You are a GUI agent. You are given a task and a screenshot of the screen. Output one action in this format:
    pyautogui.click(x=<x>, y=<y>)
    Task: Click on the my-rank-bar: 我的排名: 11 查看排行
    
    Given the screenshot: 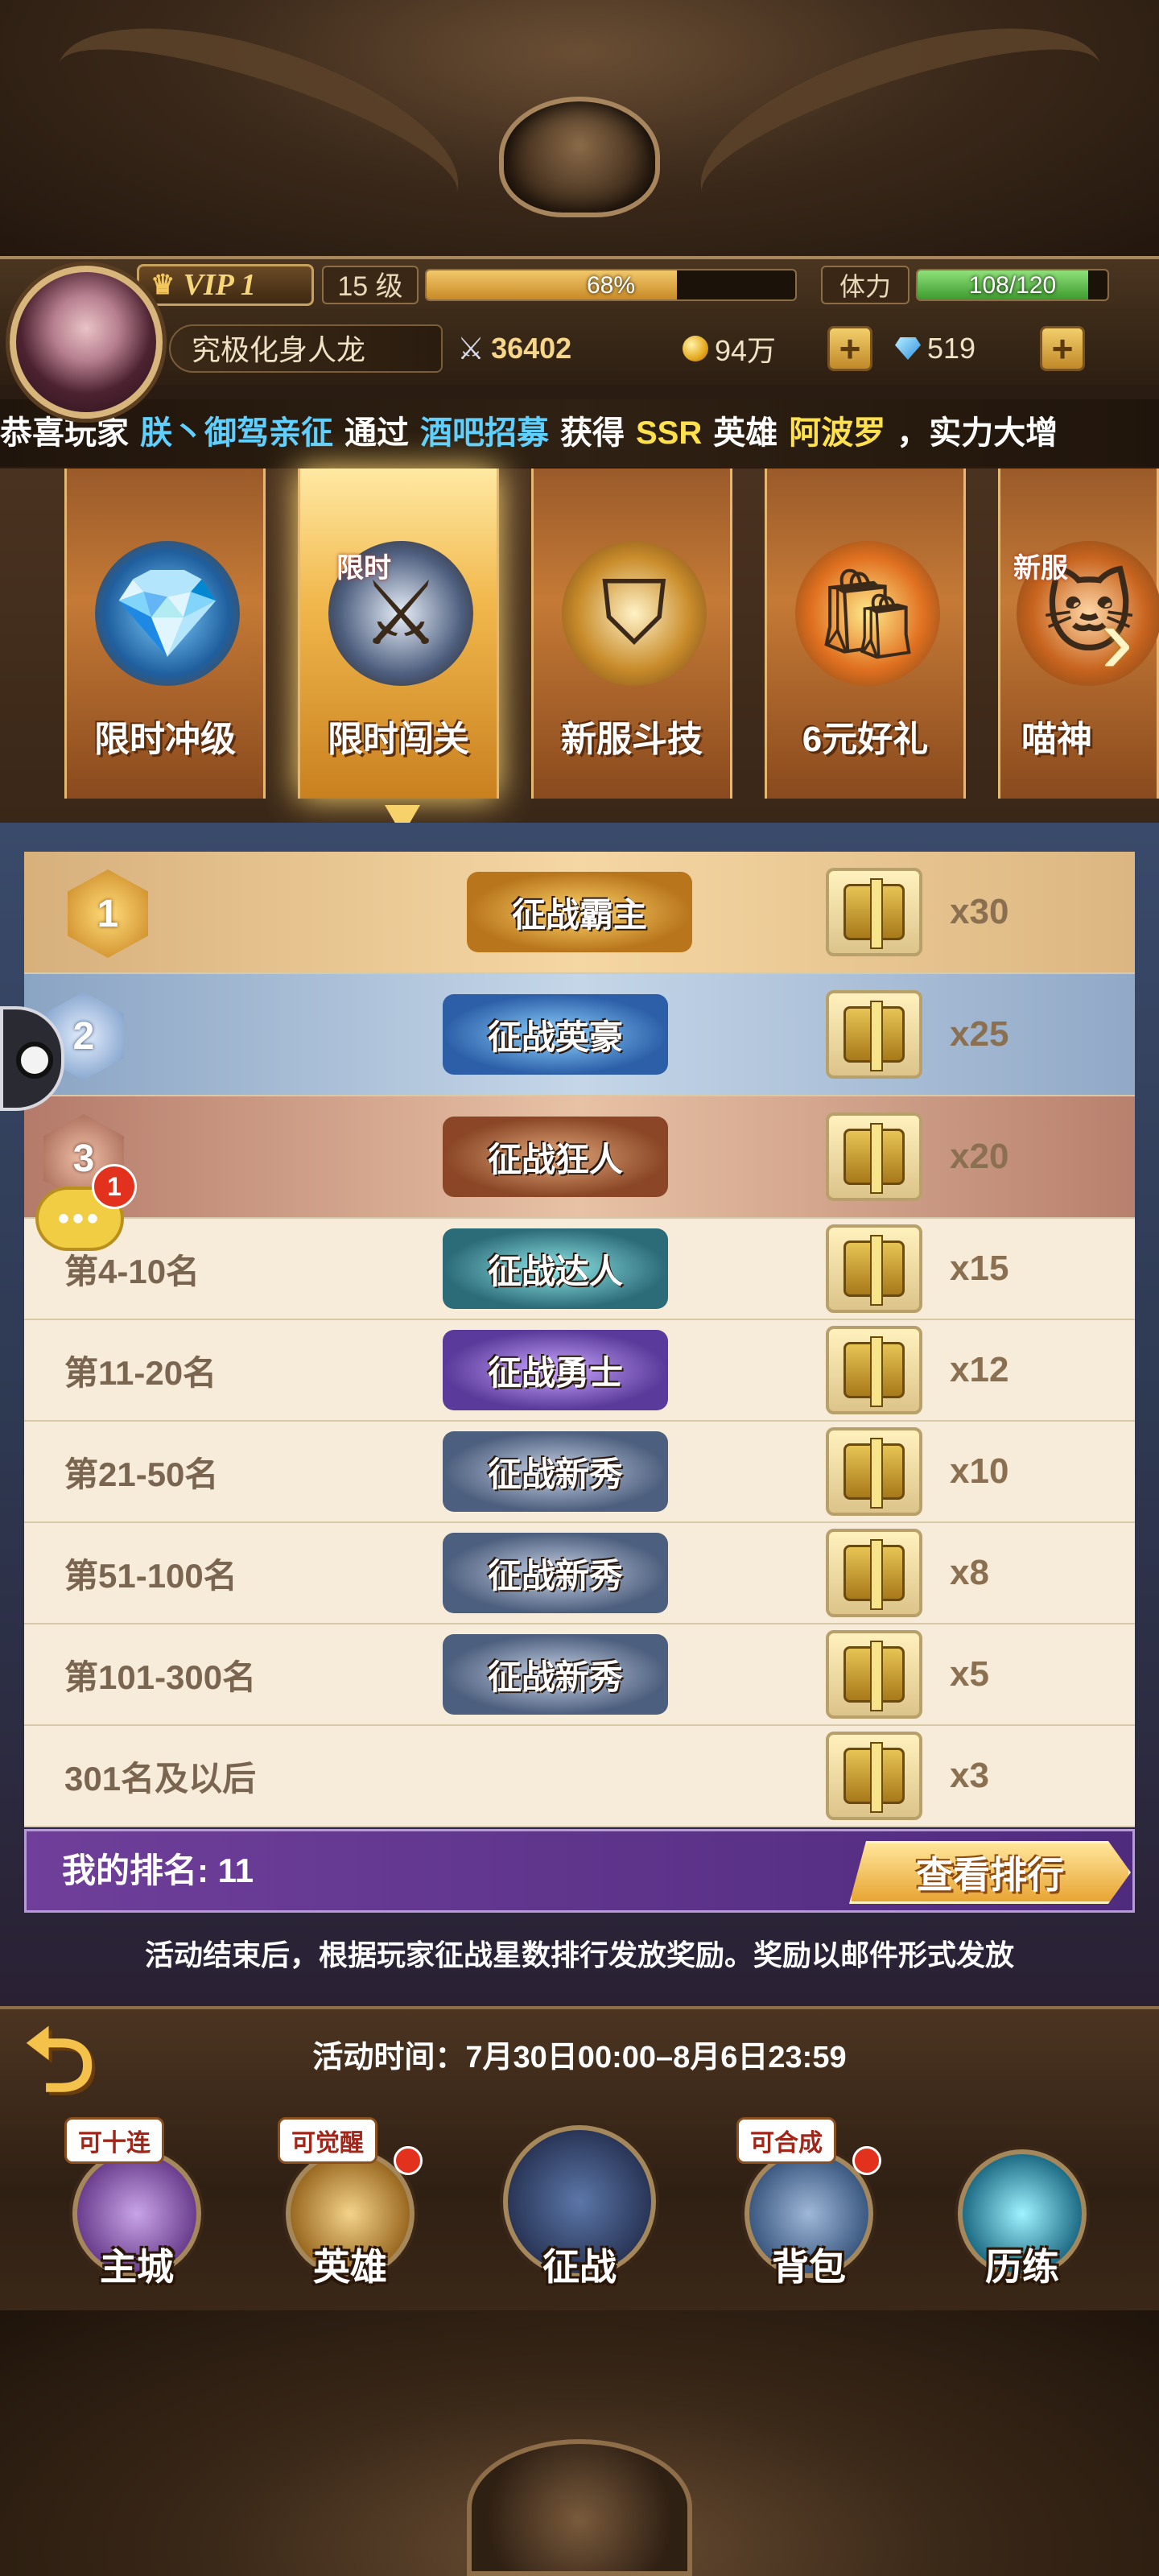 What is the action you would take?
    pyautogui.click(x=579, y=1871)
    